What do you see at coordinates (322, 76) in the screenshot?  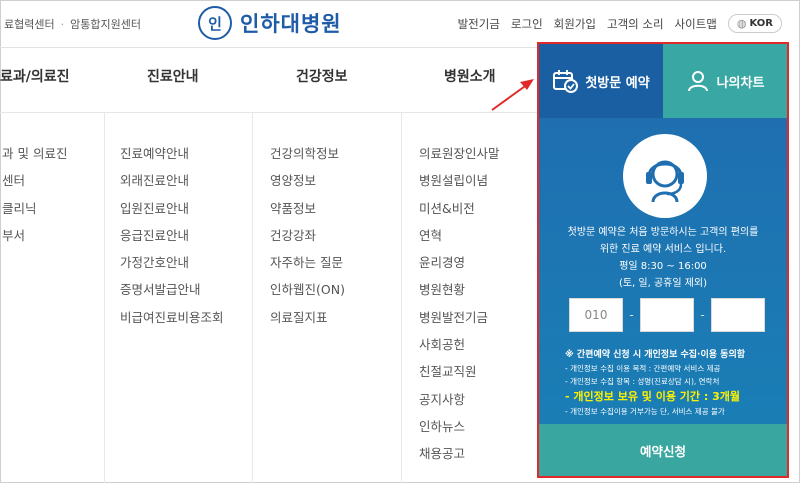 I see `nav-item-health-info: 건강정보` at bounding box center [322, 76].